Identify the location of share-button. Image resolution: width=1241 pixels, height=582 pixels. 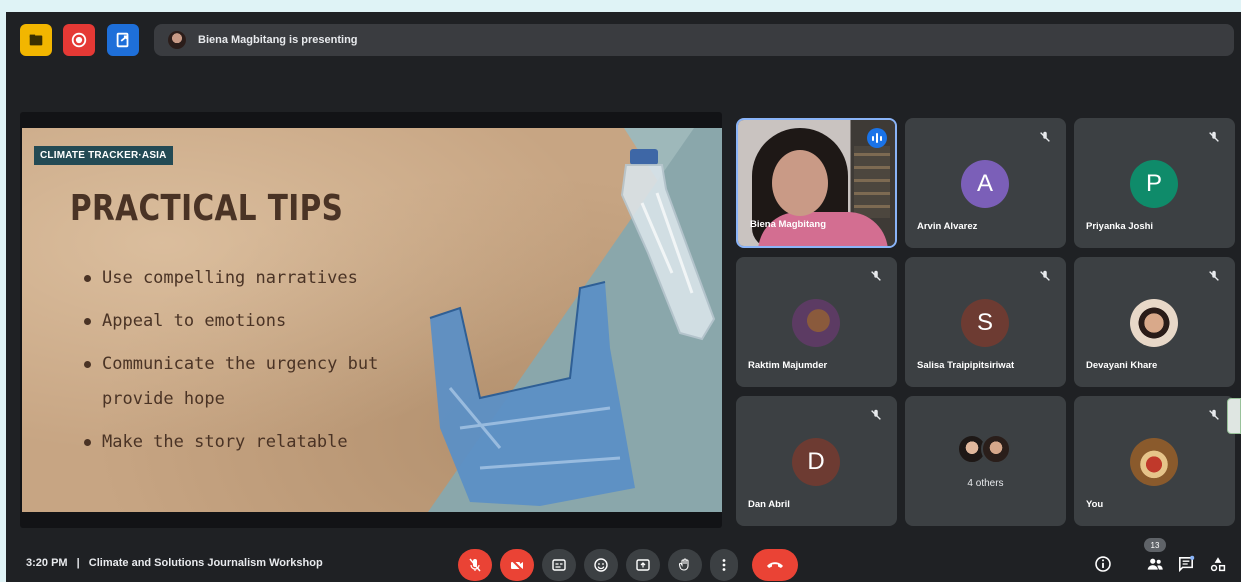
(123, 40).